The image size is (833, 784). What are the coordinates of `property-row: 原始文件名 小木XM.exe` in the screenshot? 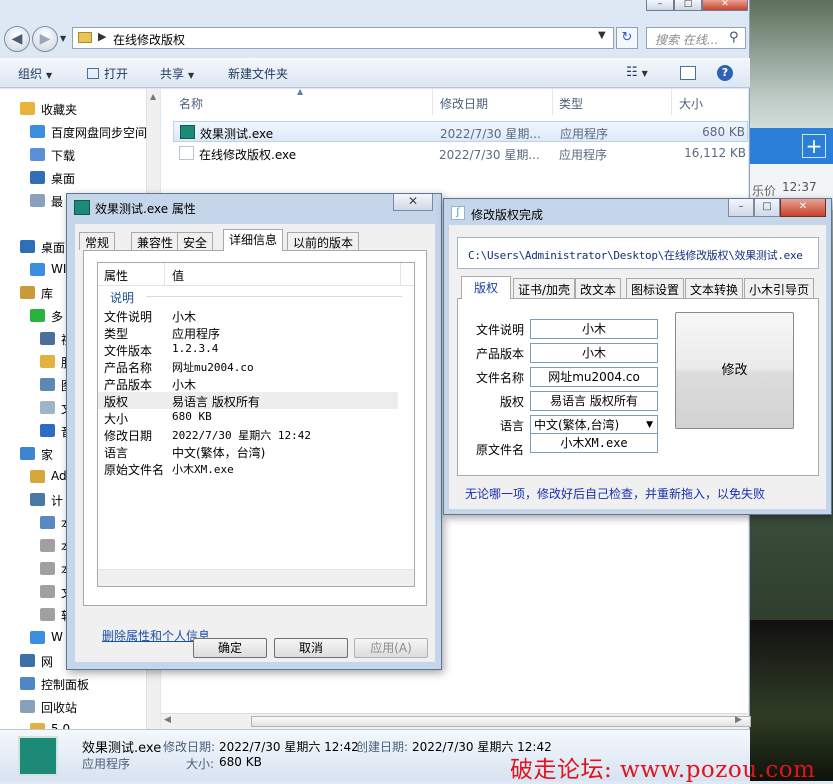 It's located at (248, 468).